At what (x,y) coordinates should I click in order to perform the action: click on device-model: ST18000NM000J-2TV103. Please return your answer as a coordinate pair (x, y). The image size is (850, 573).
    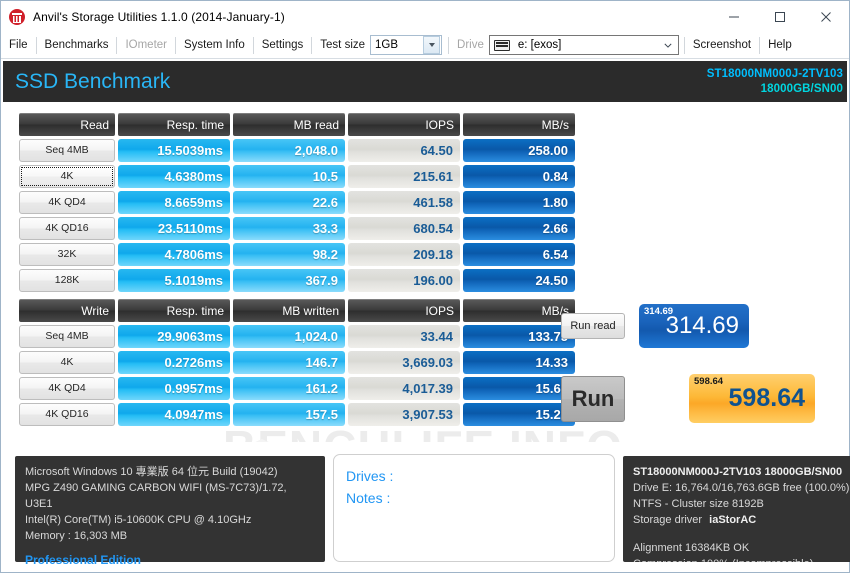
    Looking at the image, I should click on (774, 74).